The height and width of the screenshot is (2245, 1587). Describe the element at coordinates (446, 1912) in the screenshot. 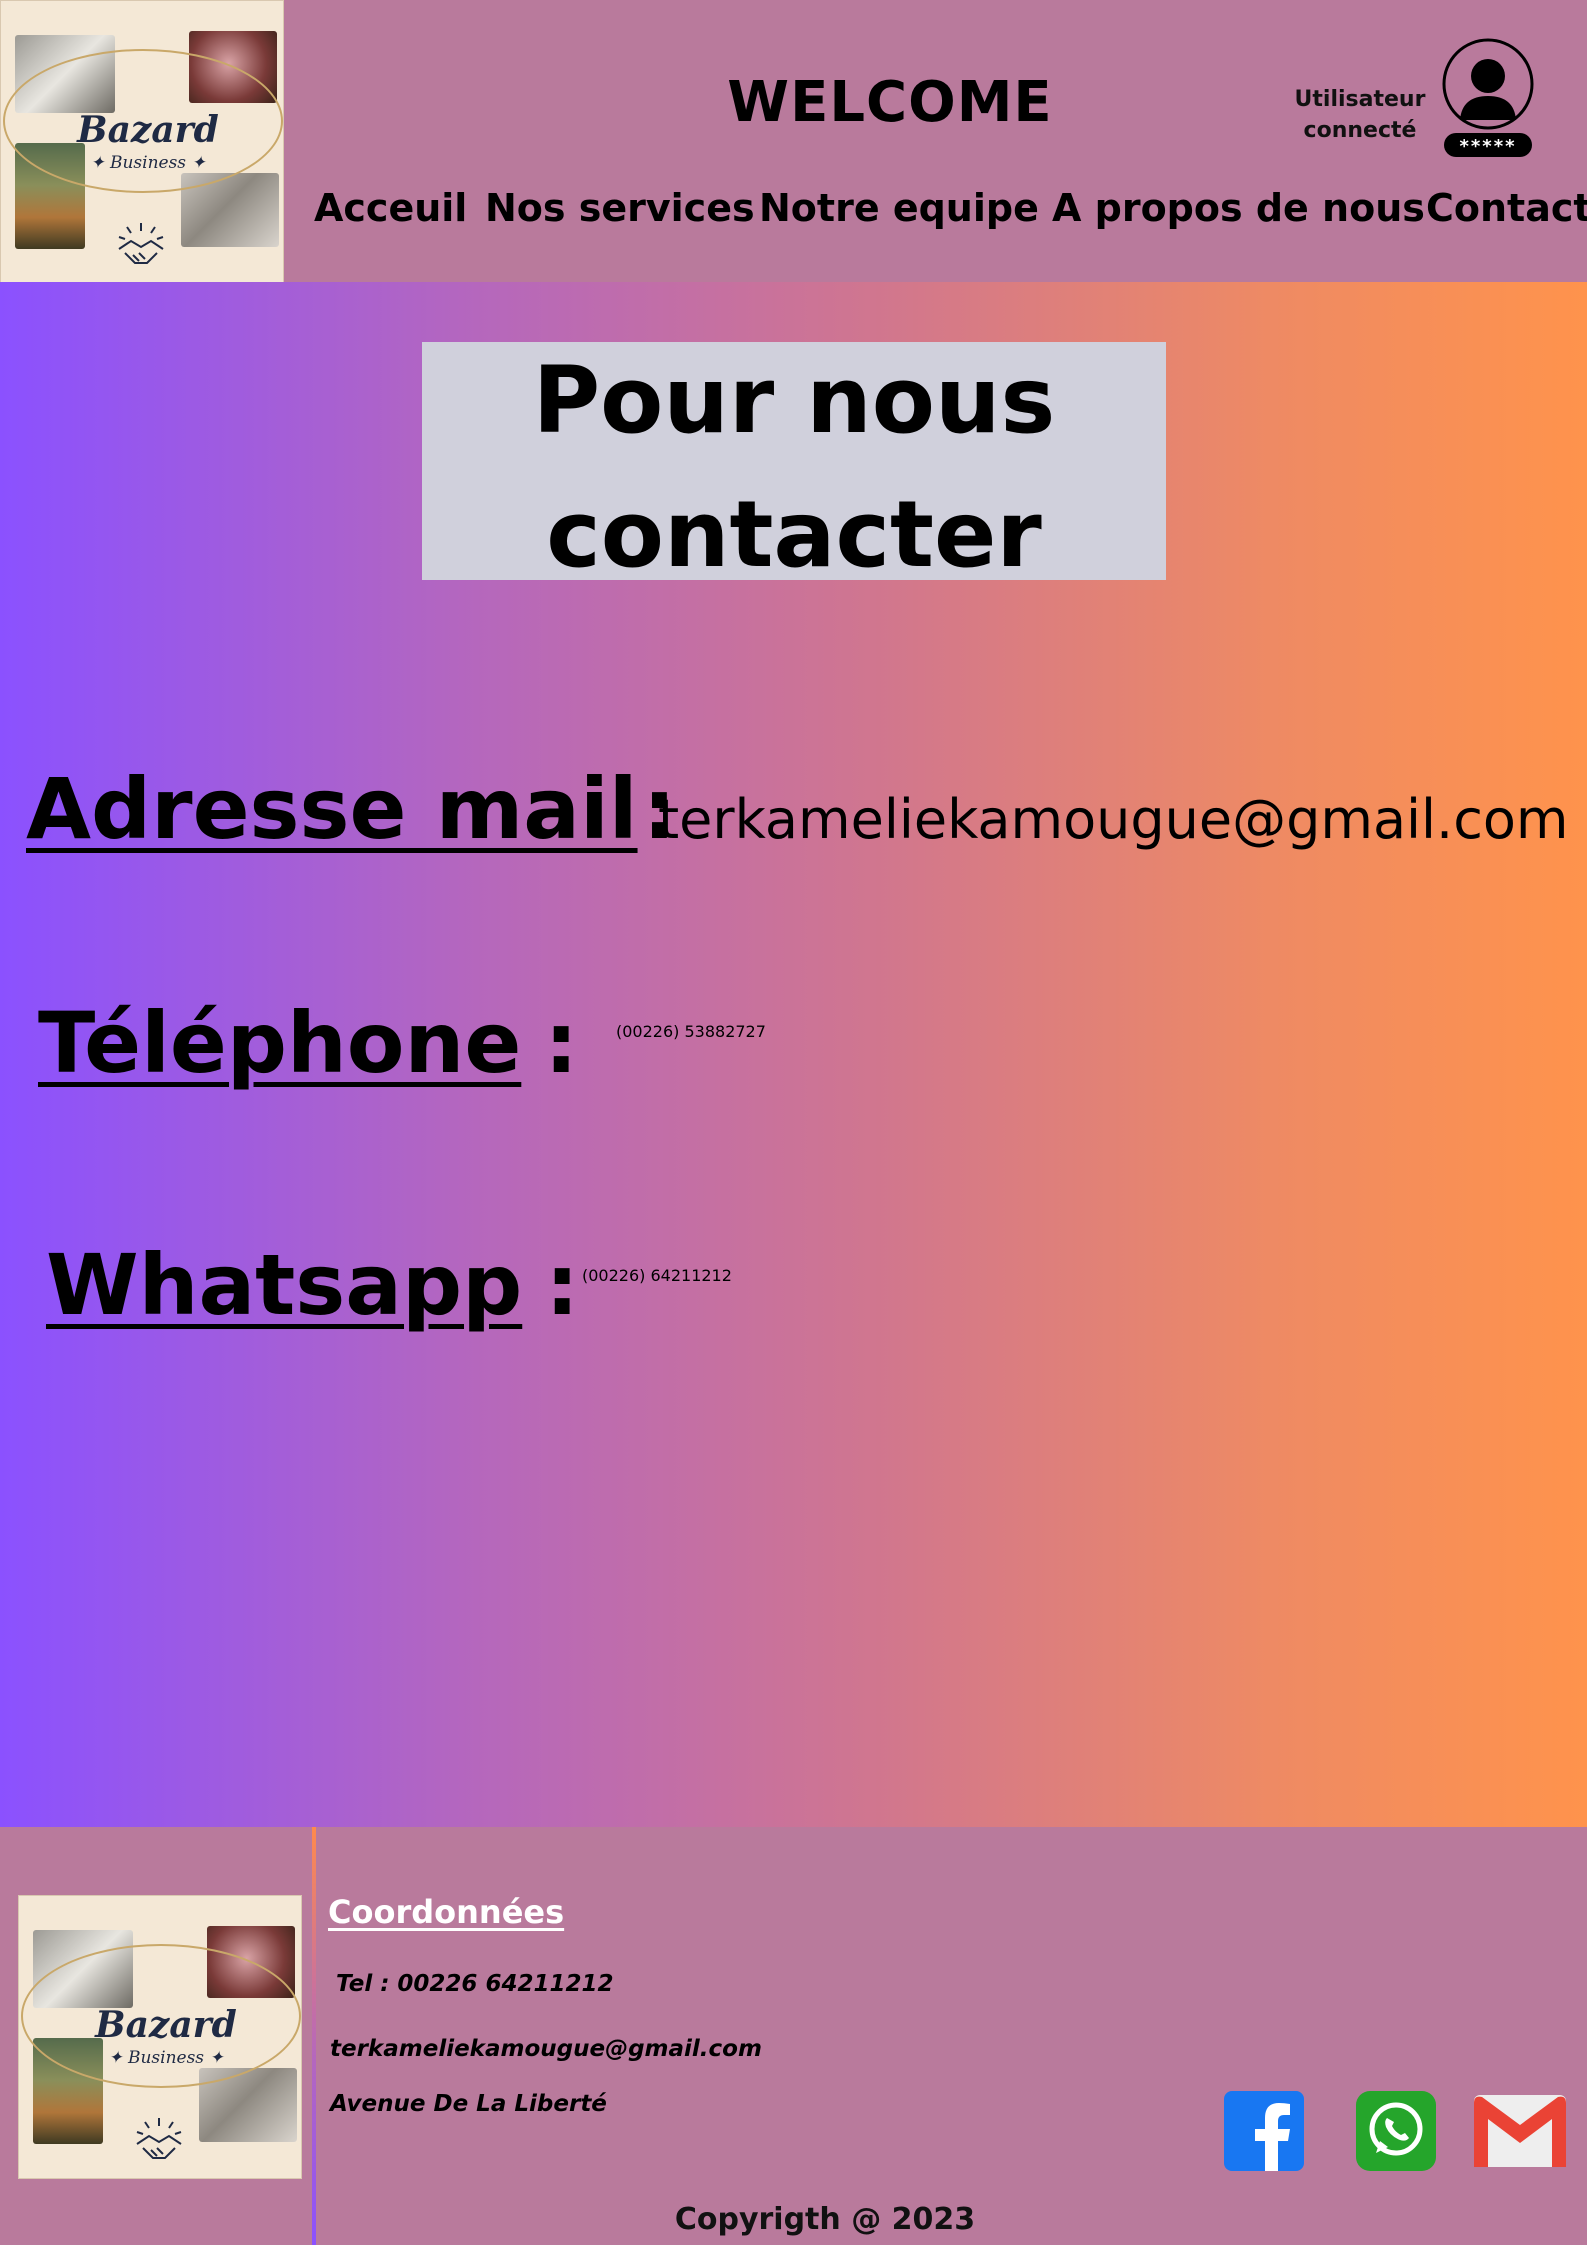

I see `coordinates-title: Coordonnées` at that location.